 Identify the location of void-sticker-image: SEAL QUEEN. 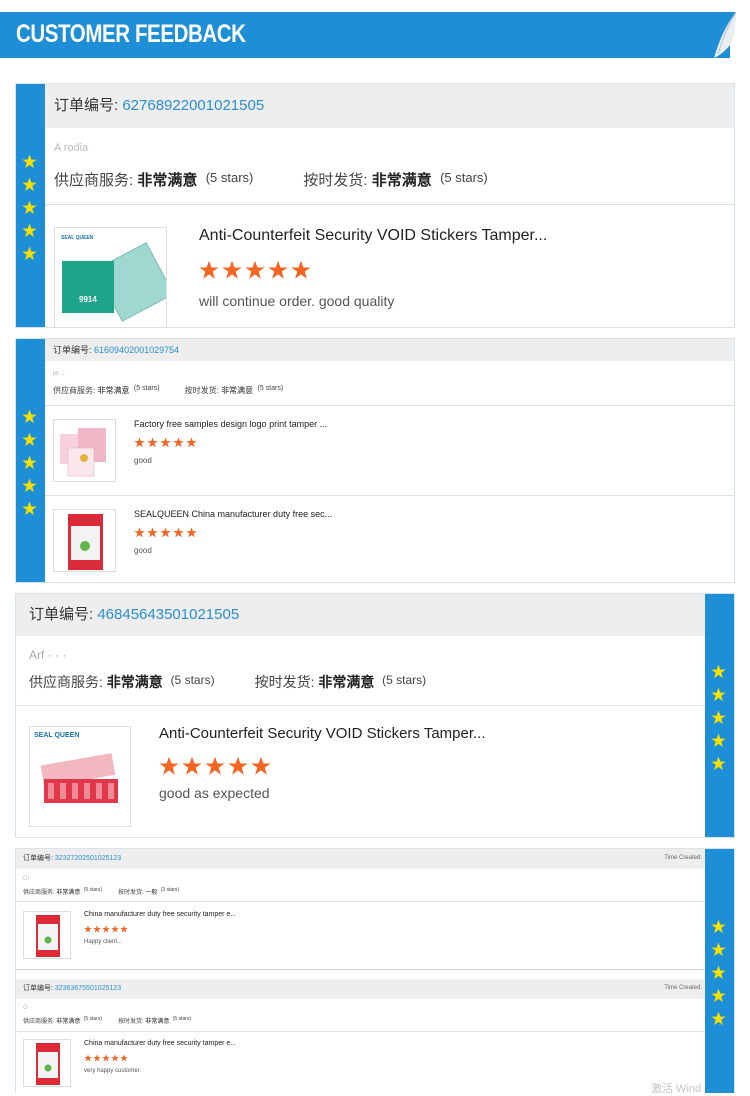
(76, 767).